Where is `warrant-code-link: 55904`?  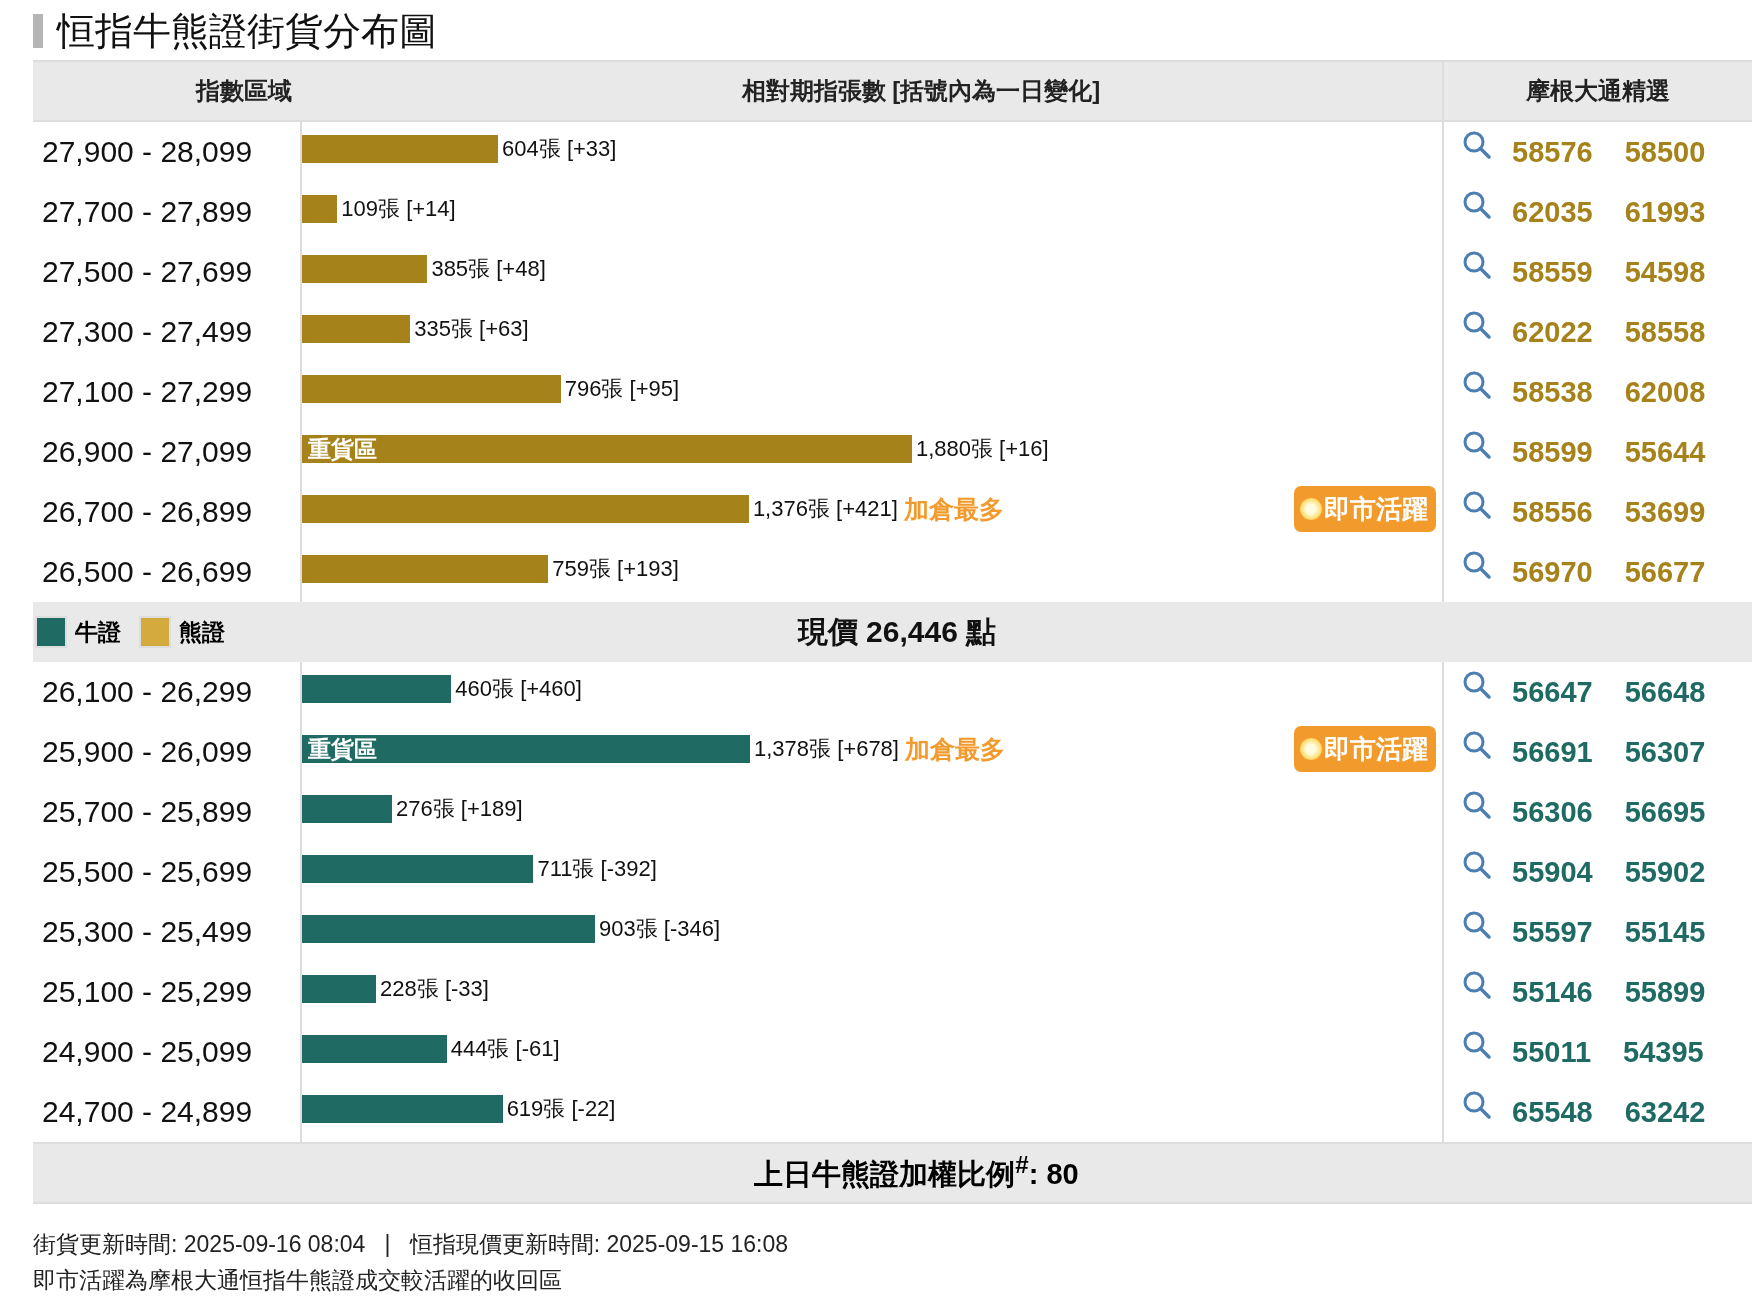
warrant-code-link: 55904 is located at coordinates (1552, 872).